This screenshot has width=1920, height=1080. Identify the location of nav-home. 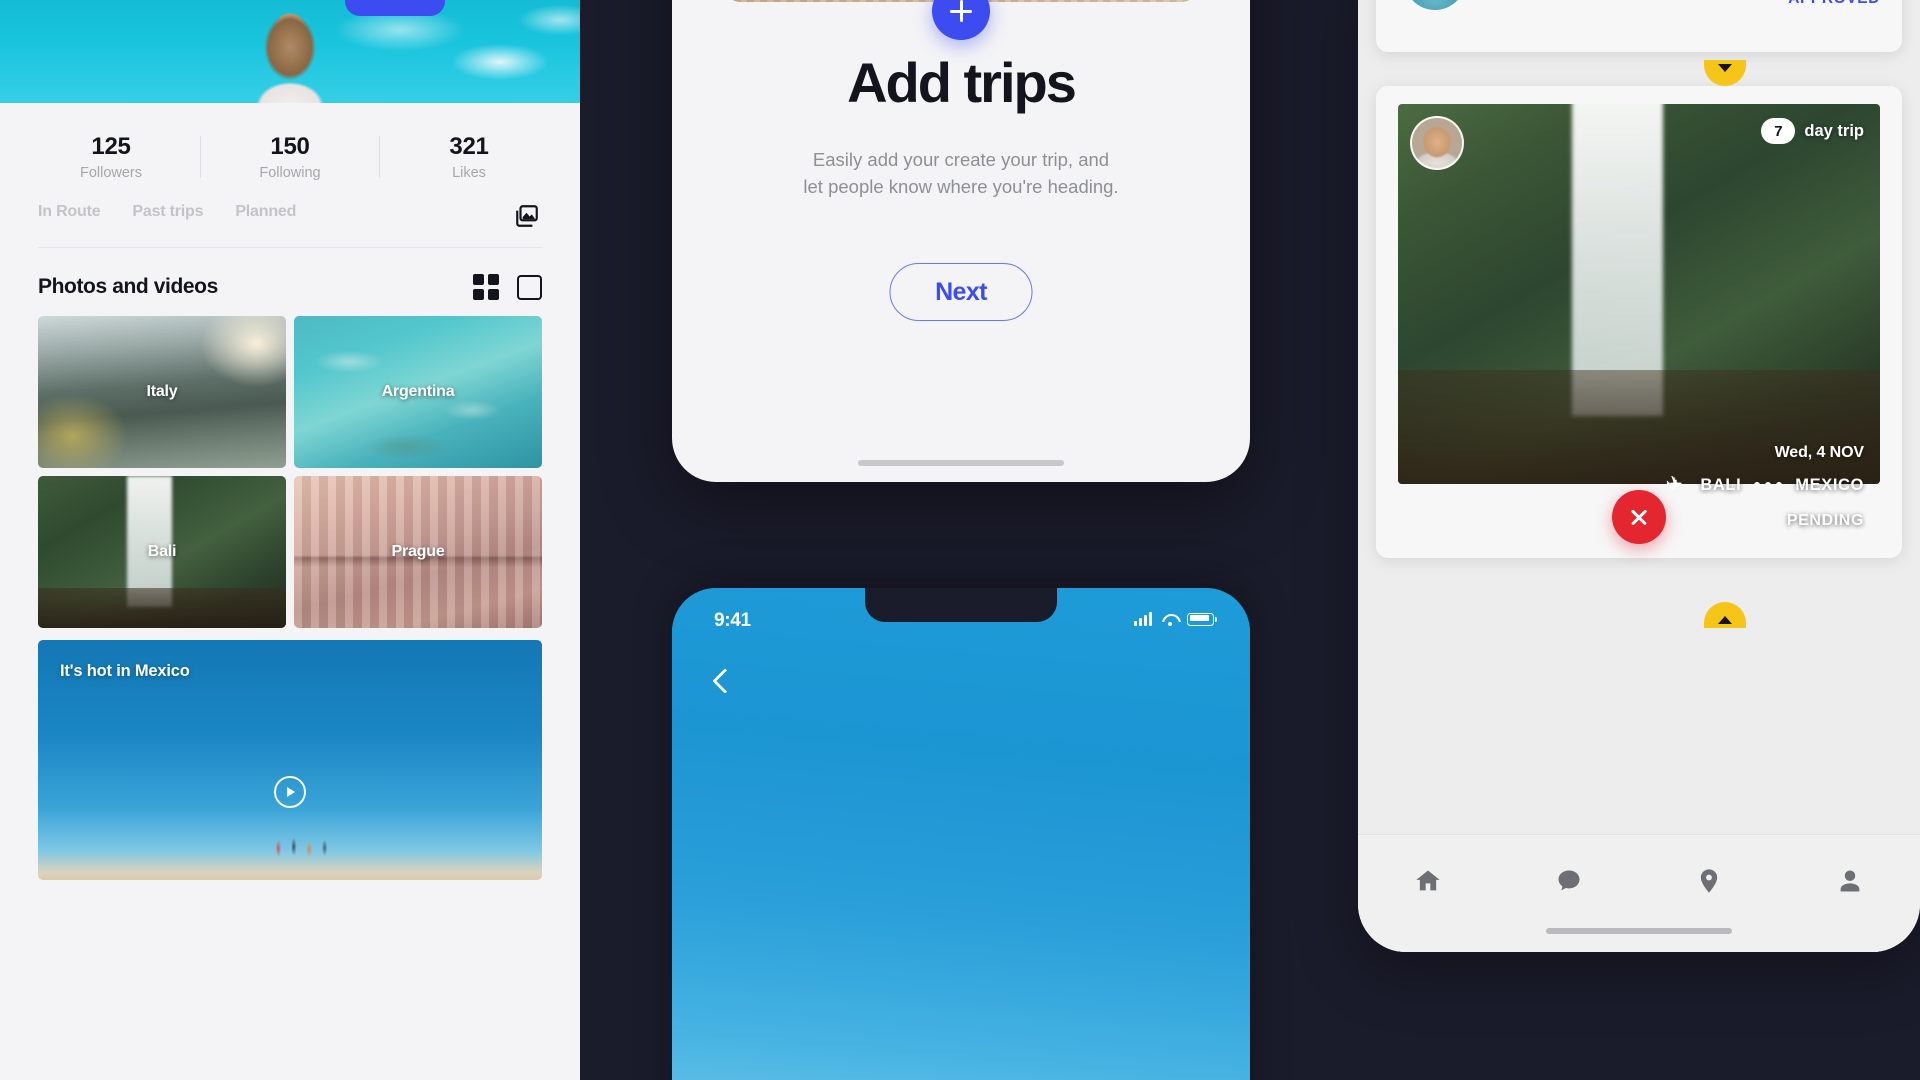
(1428, 881).